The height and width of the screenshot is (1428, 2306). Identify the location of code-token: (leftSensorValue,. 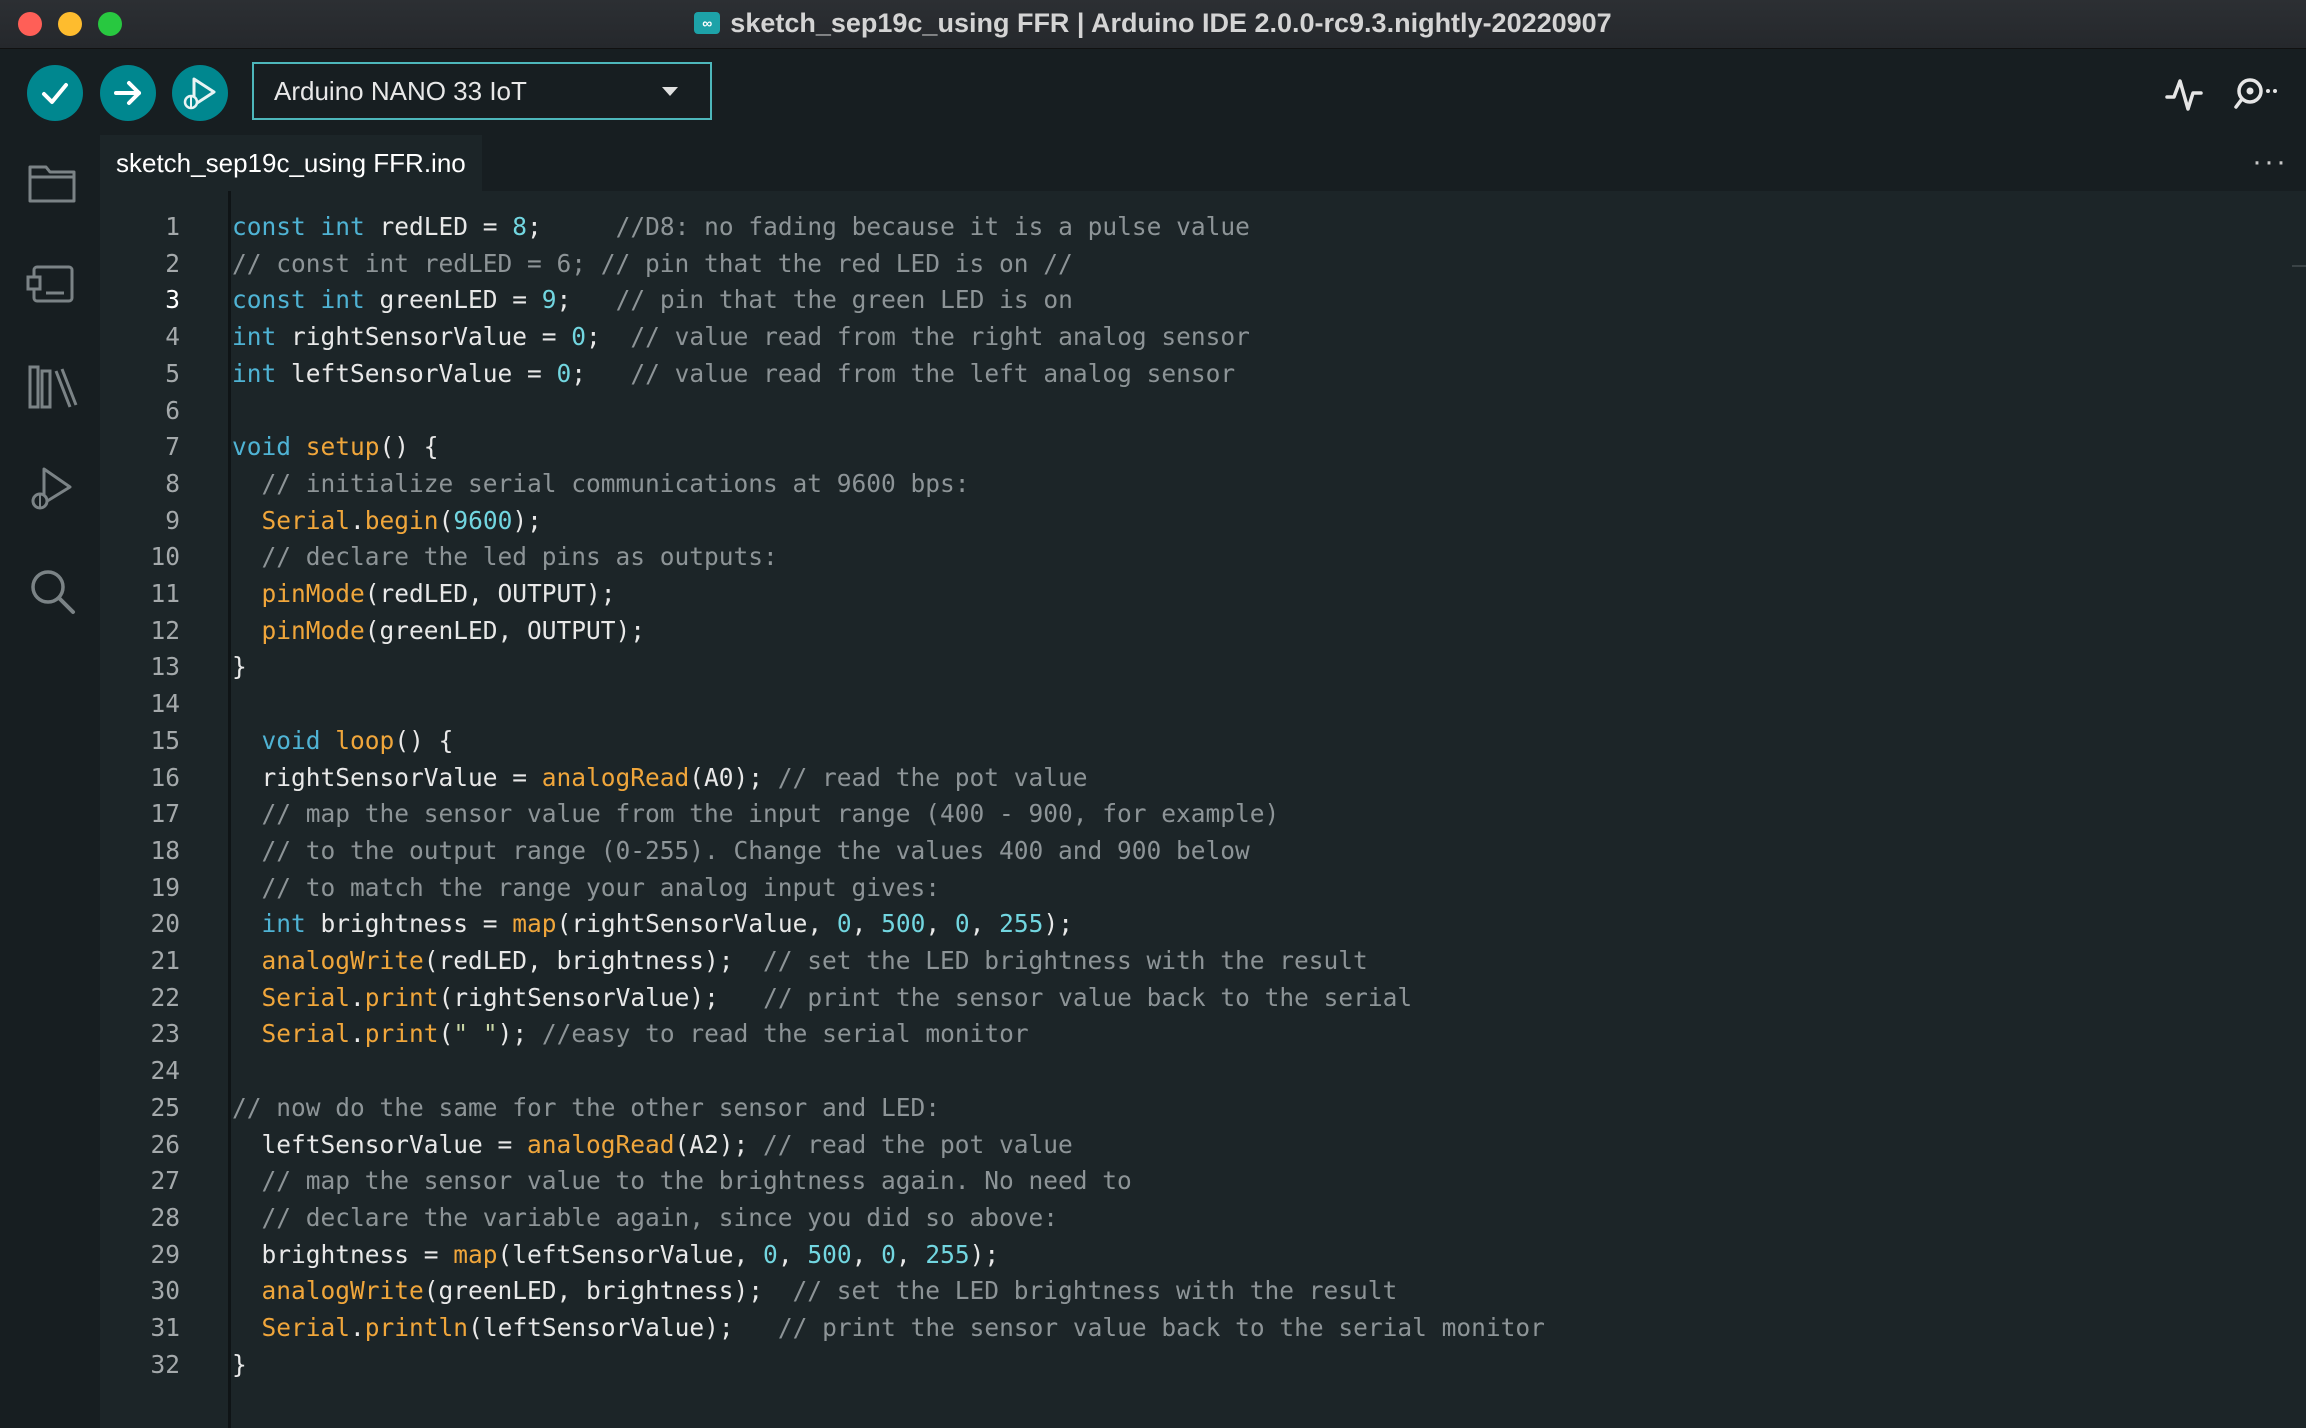
(630, 1254).